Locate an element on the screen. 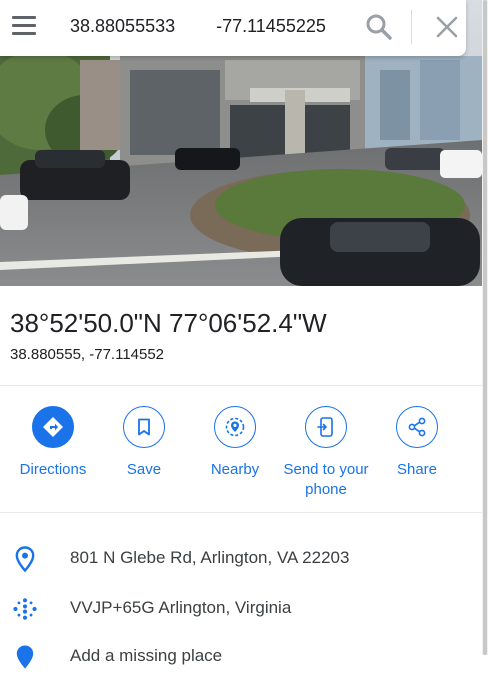 The image size is (488, 676). close-icon is located at coordinates (447, 27).